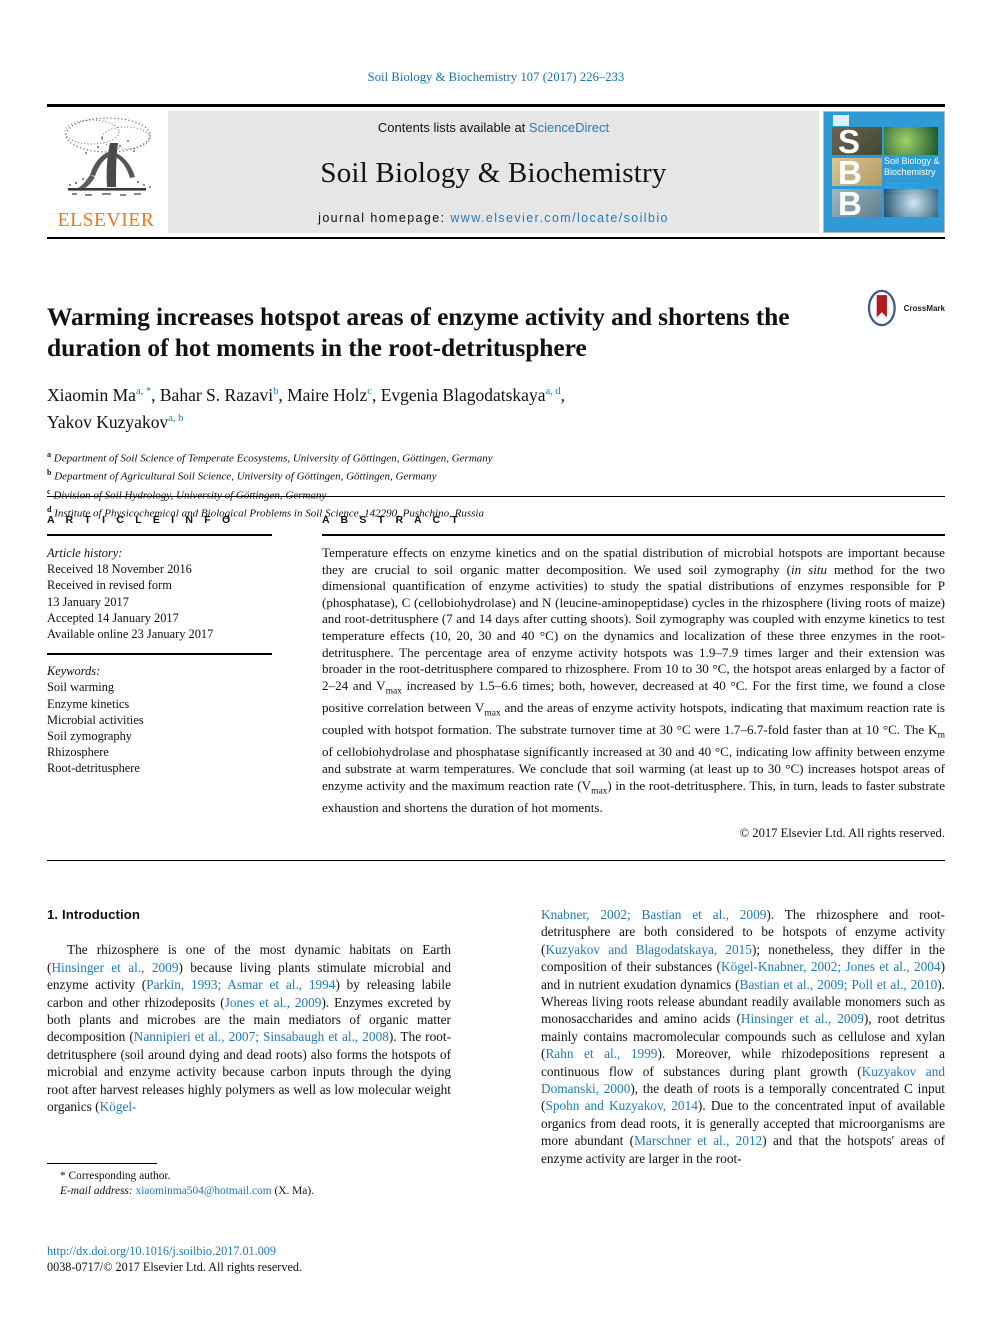 The image size is (992, 1323). I want to click on citation-link: Spohn and Kuzyakov, 2014, so click(621, 1105).